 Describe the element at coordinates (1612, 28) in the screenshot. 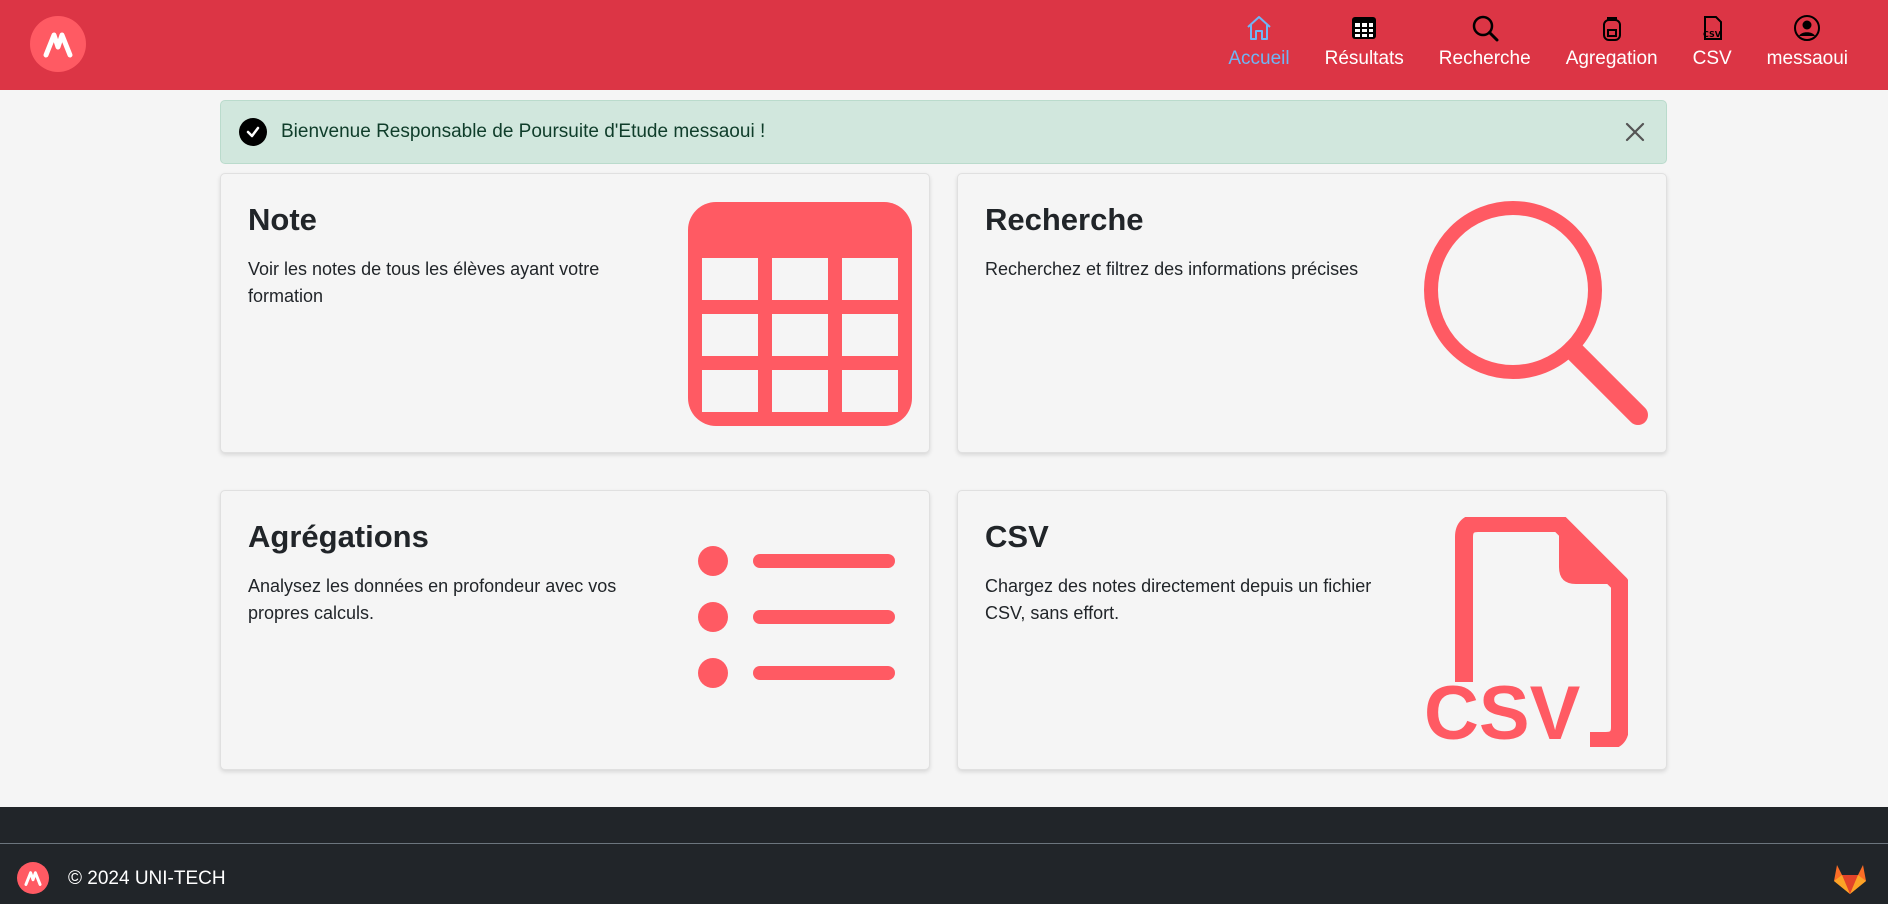

I see `backpack-icon` at that location.